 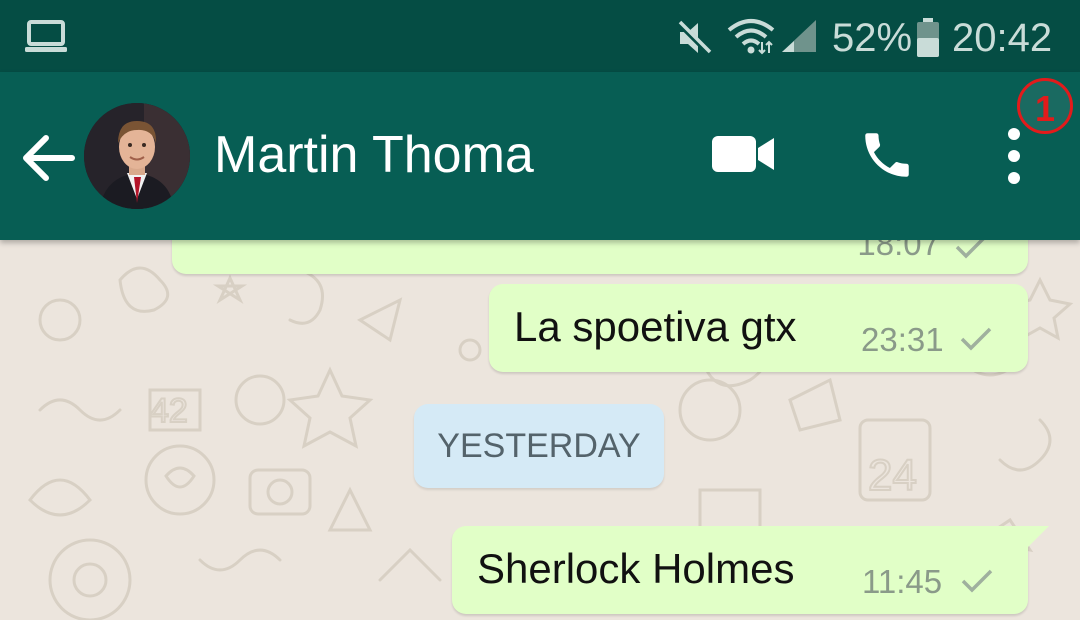 What do you see at coordinates (600, 257) in the screenshot?
I see `message-bubble: 18:07` at bounding box center [600, 257].